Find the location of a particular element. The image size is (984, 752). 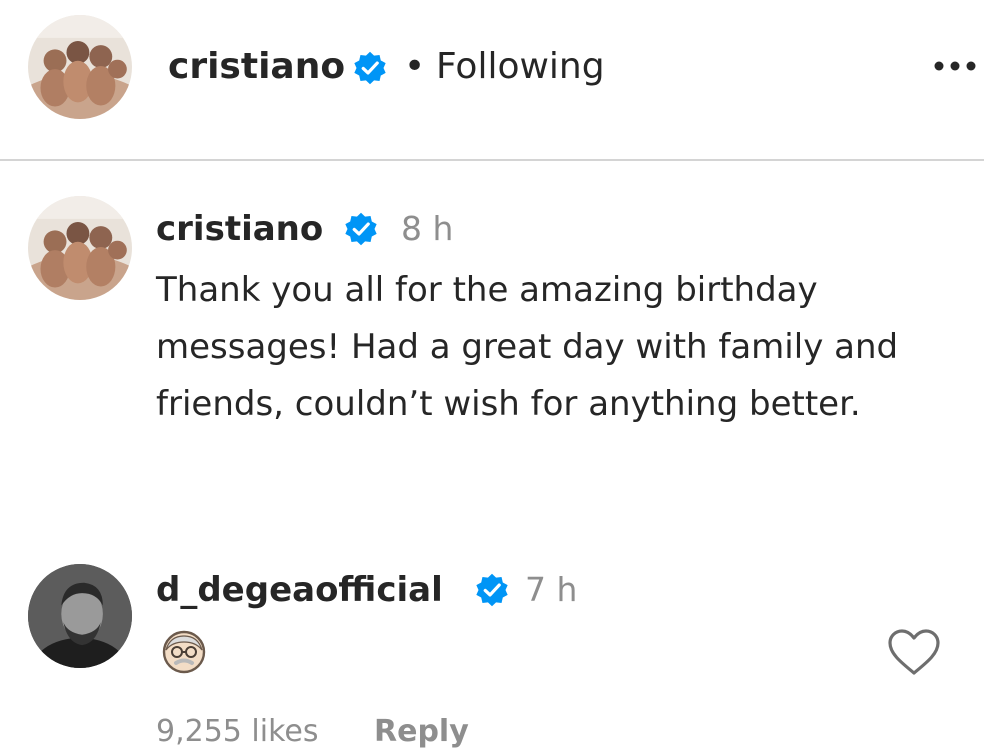

reply-button: Reply is located at coordinates (421, 732).